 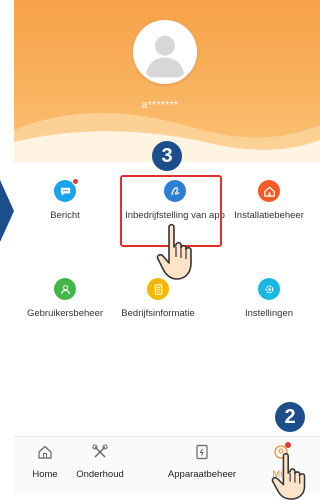 I want to click on tools-icon, so click(x=100, y=451).